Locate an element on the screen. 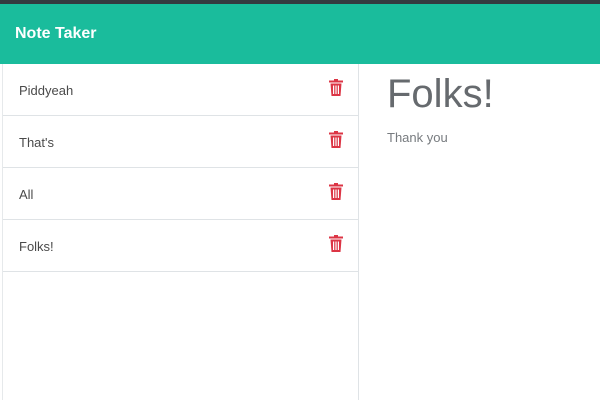 The height and width of the screenshot is (400, 600). note-item: Piddyeah is located at coordinates (180, 90).